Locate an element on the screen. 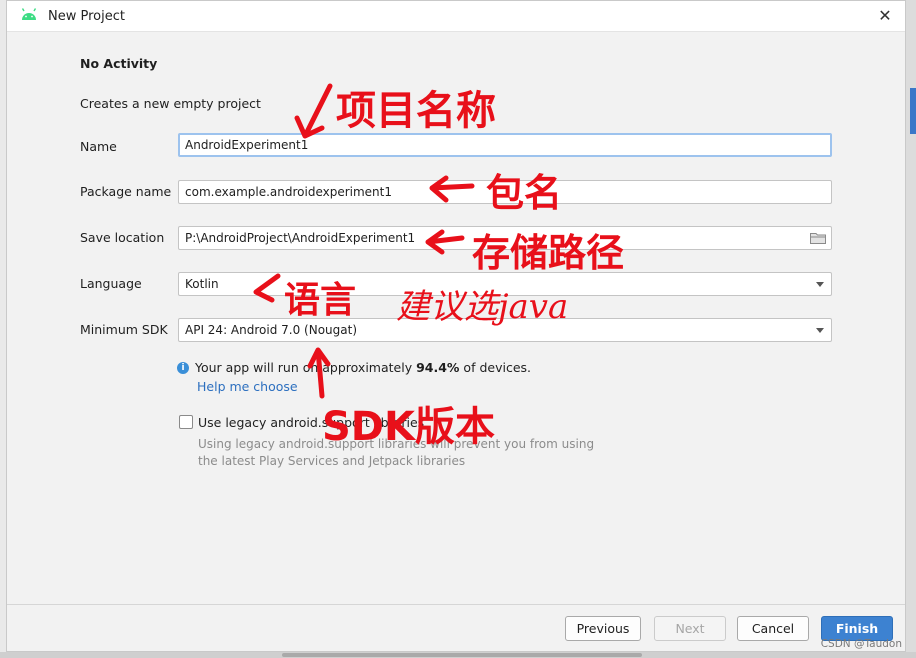  language-select: Kotlin is located at coordinates (505, 284).